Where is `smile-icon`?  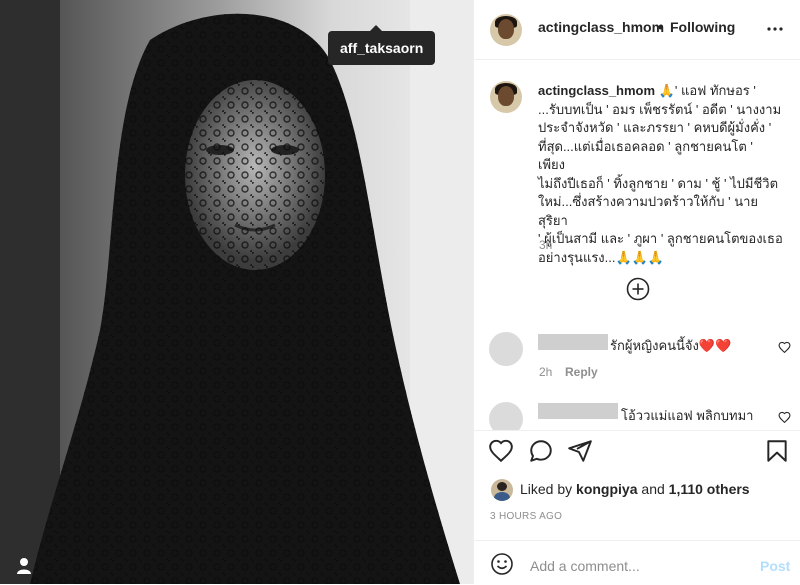
smile-icon is located at coordinates (502, 564).